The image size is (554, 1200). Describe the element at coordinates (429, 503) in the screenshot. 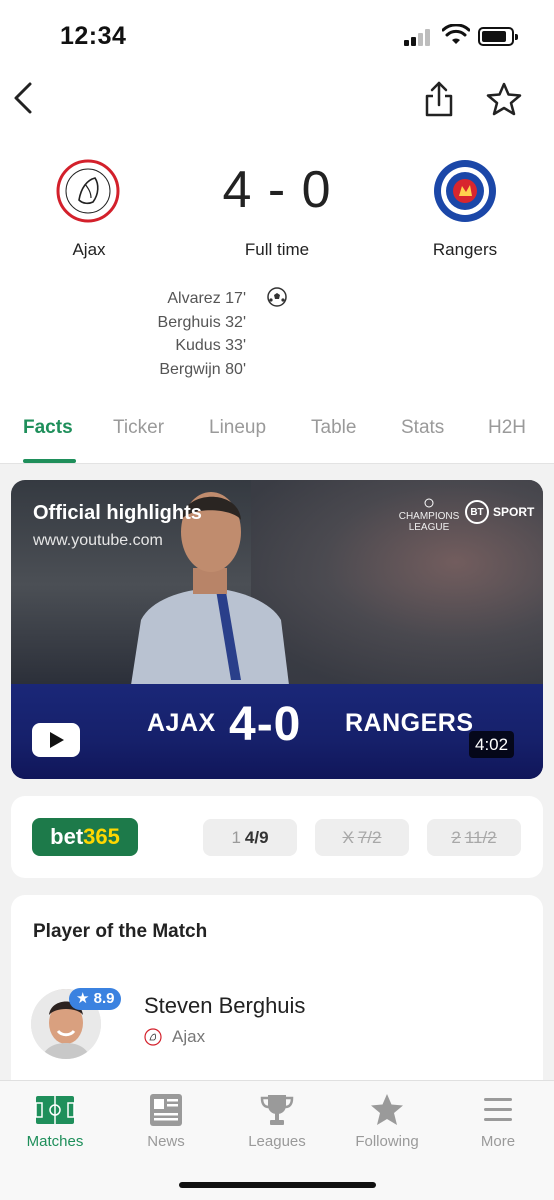

I see `ucl-stars-icon` at that location.